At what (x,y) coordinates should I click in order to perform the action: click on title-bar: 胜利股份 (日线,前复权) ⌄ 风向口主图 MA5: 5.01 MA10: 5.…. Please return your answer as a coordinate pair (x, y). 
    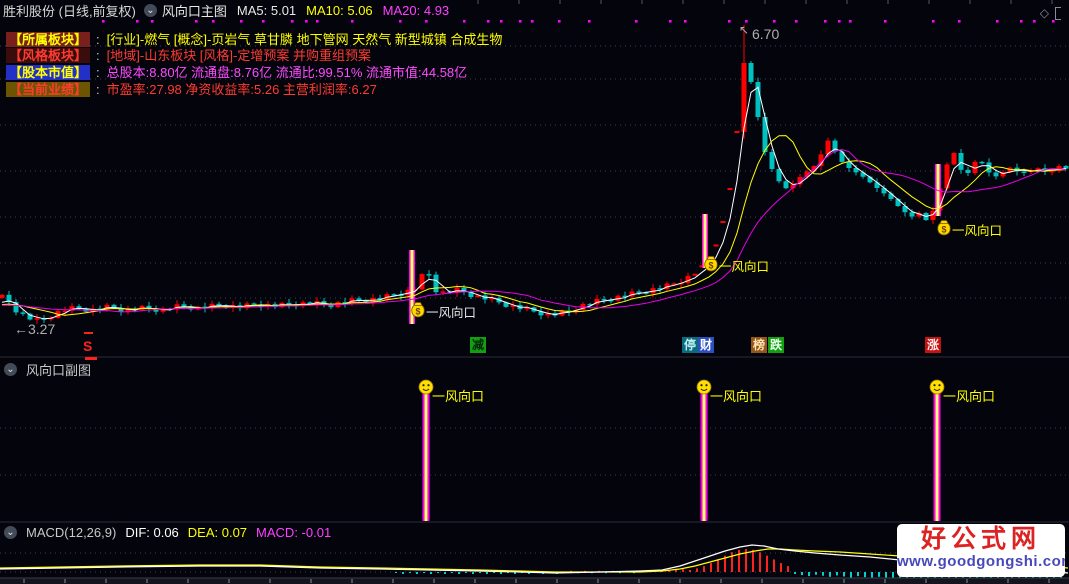
    Looking at the image, I should click on (226, 10).